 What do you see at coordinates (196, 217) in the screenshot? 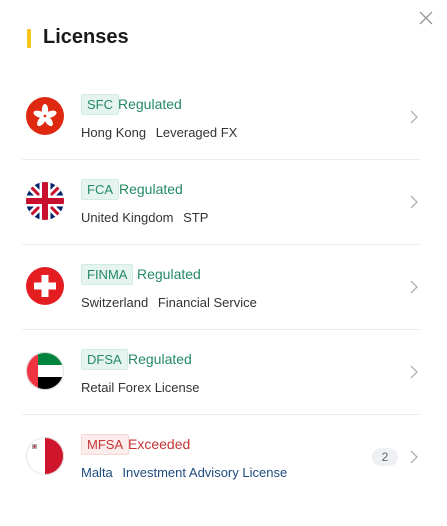
I see `license-type: STP` at bounding box center [196, 217].